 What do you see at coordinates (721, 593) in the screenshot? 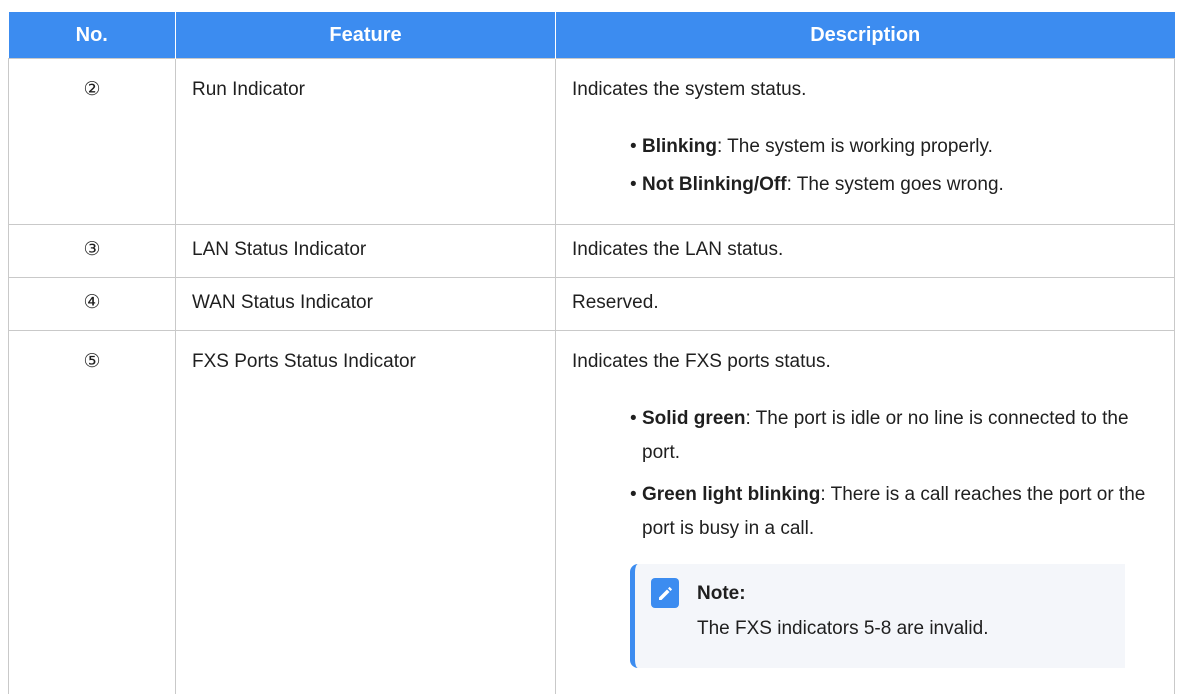
I see `note-title: Note:` at bounding box center [721, 593].